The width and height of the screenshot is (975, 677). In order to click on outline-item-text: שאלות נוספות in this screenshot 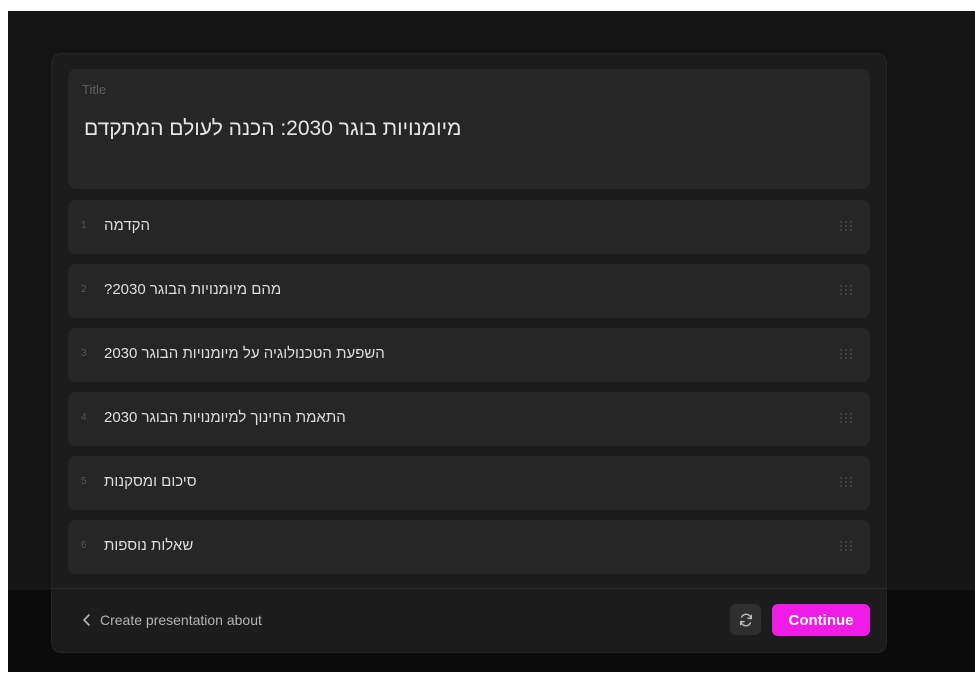, I will do `click(148, 545)`.